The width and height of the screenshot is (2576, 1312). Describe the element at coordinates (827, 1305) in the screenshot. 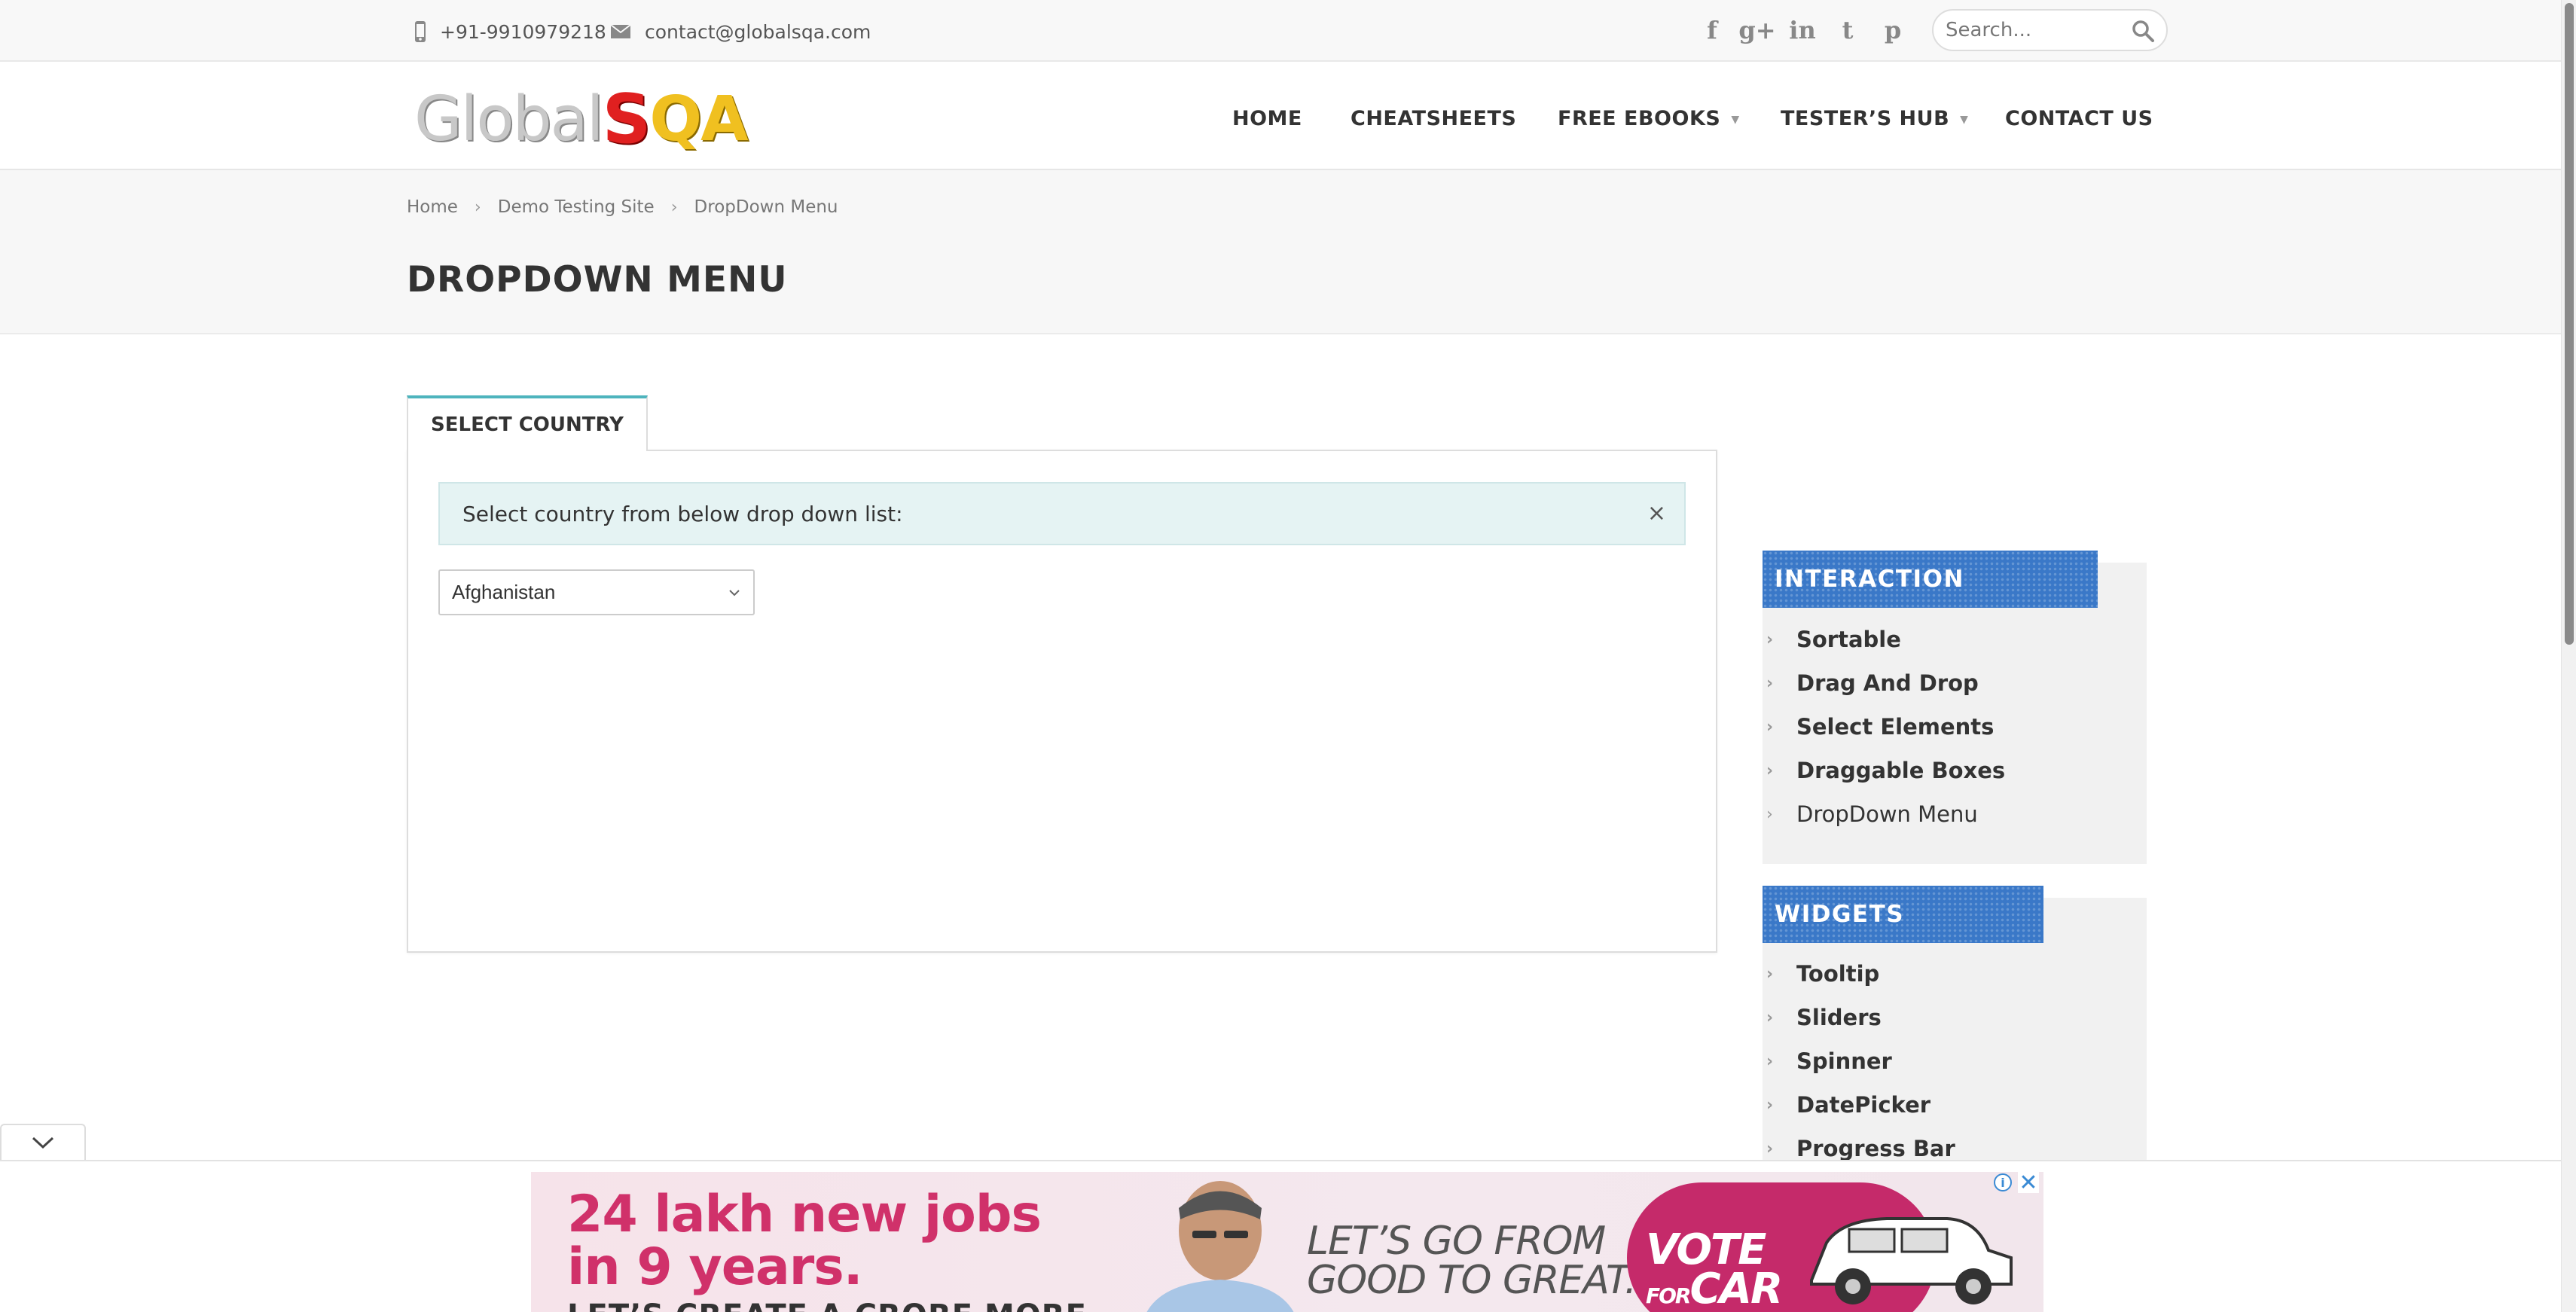

I see `ad-headline-line3: LET’S CREATE A CRORE MORE` at that location.